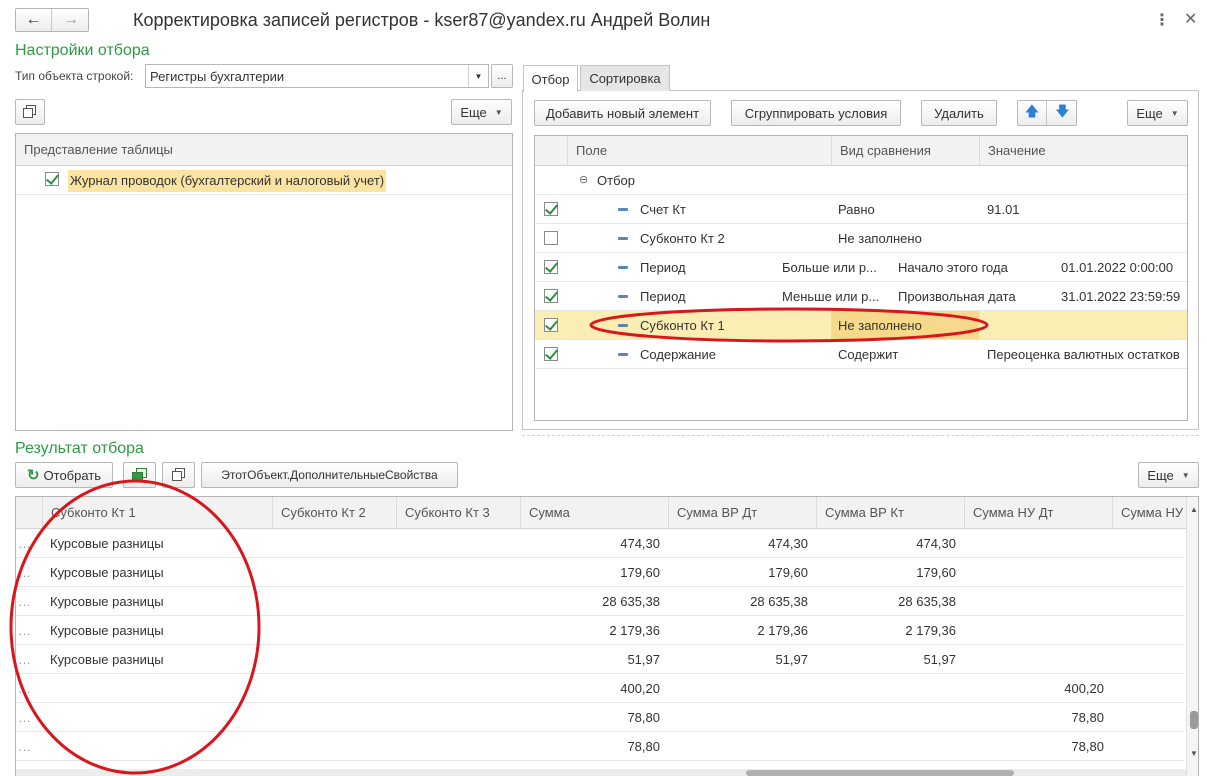 The image size is (1207, 776). What do you see at coordinates (905, 150) in the screenshot?
I see `column-comparison: Вид сравнения` at bounding box center [905, 150].